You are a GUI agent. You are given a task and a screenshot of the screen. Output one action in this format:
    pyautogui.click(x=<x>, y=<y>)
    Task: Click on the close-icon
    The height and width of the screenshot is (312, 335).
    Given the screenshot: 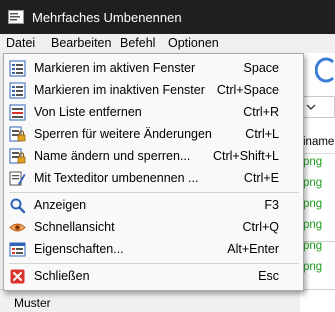 What is the action you would take?
    pyautogui.click(x=17, y=276)
    